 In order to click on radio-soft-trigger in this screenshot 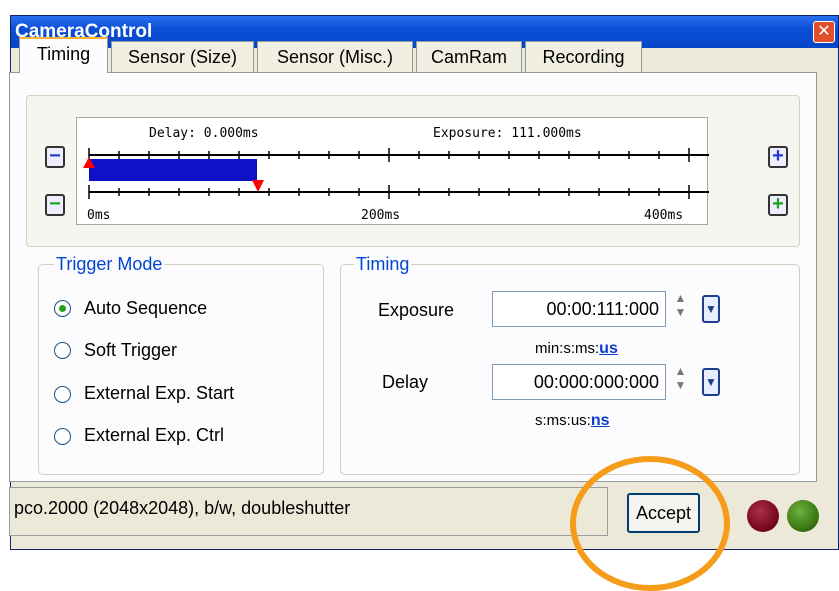, I will do `click(62, 350)`.